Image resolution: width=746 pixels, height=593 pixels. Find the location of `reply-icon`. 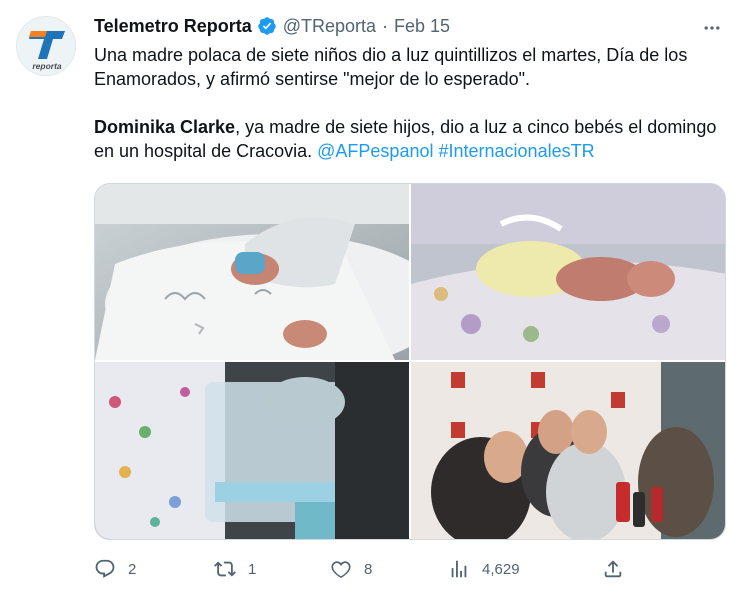

reply-icon is located at coordinates (105, 568).